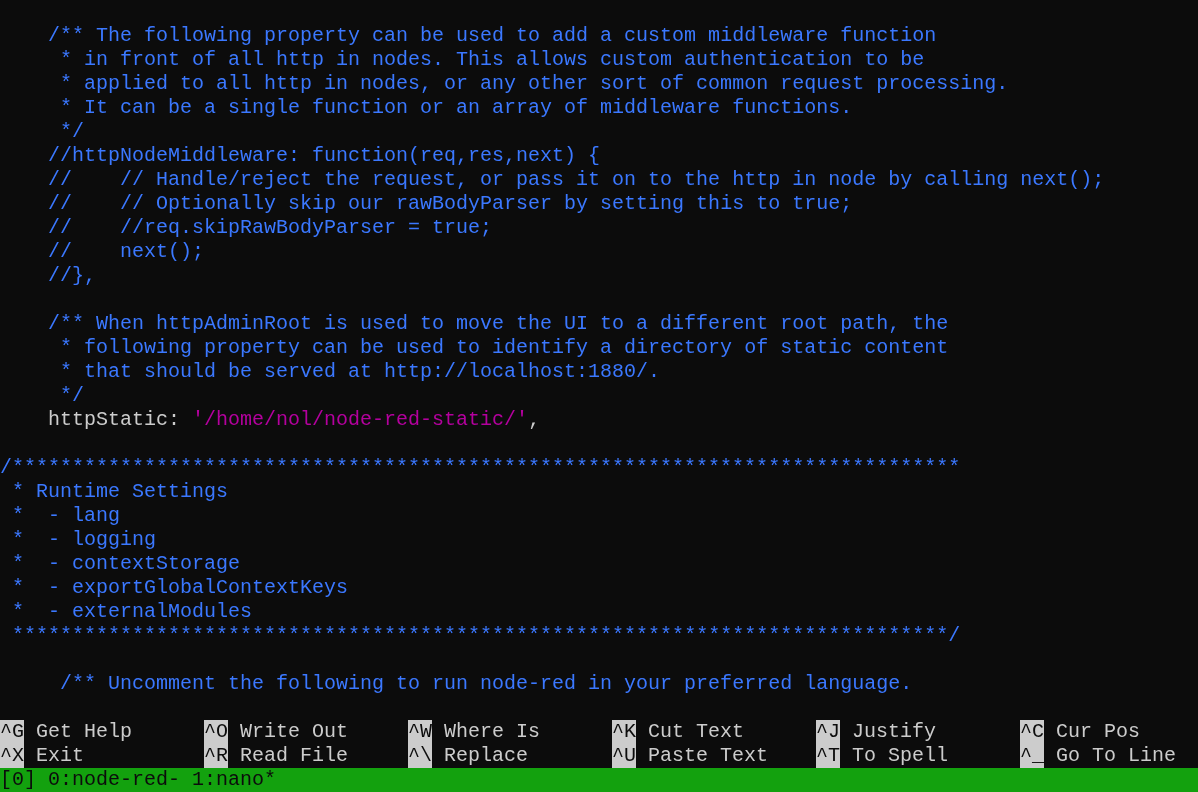 Image resolution: width=1198 pixels, height=792 pixels. What do you see at coordinates (450, 204) in the screenshot?
I see `code-comment: // // Optionally skip our rawBodyParser by setting this to true;` at bounding box center [450, 204].